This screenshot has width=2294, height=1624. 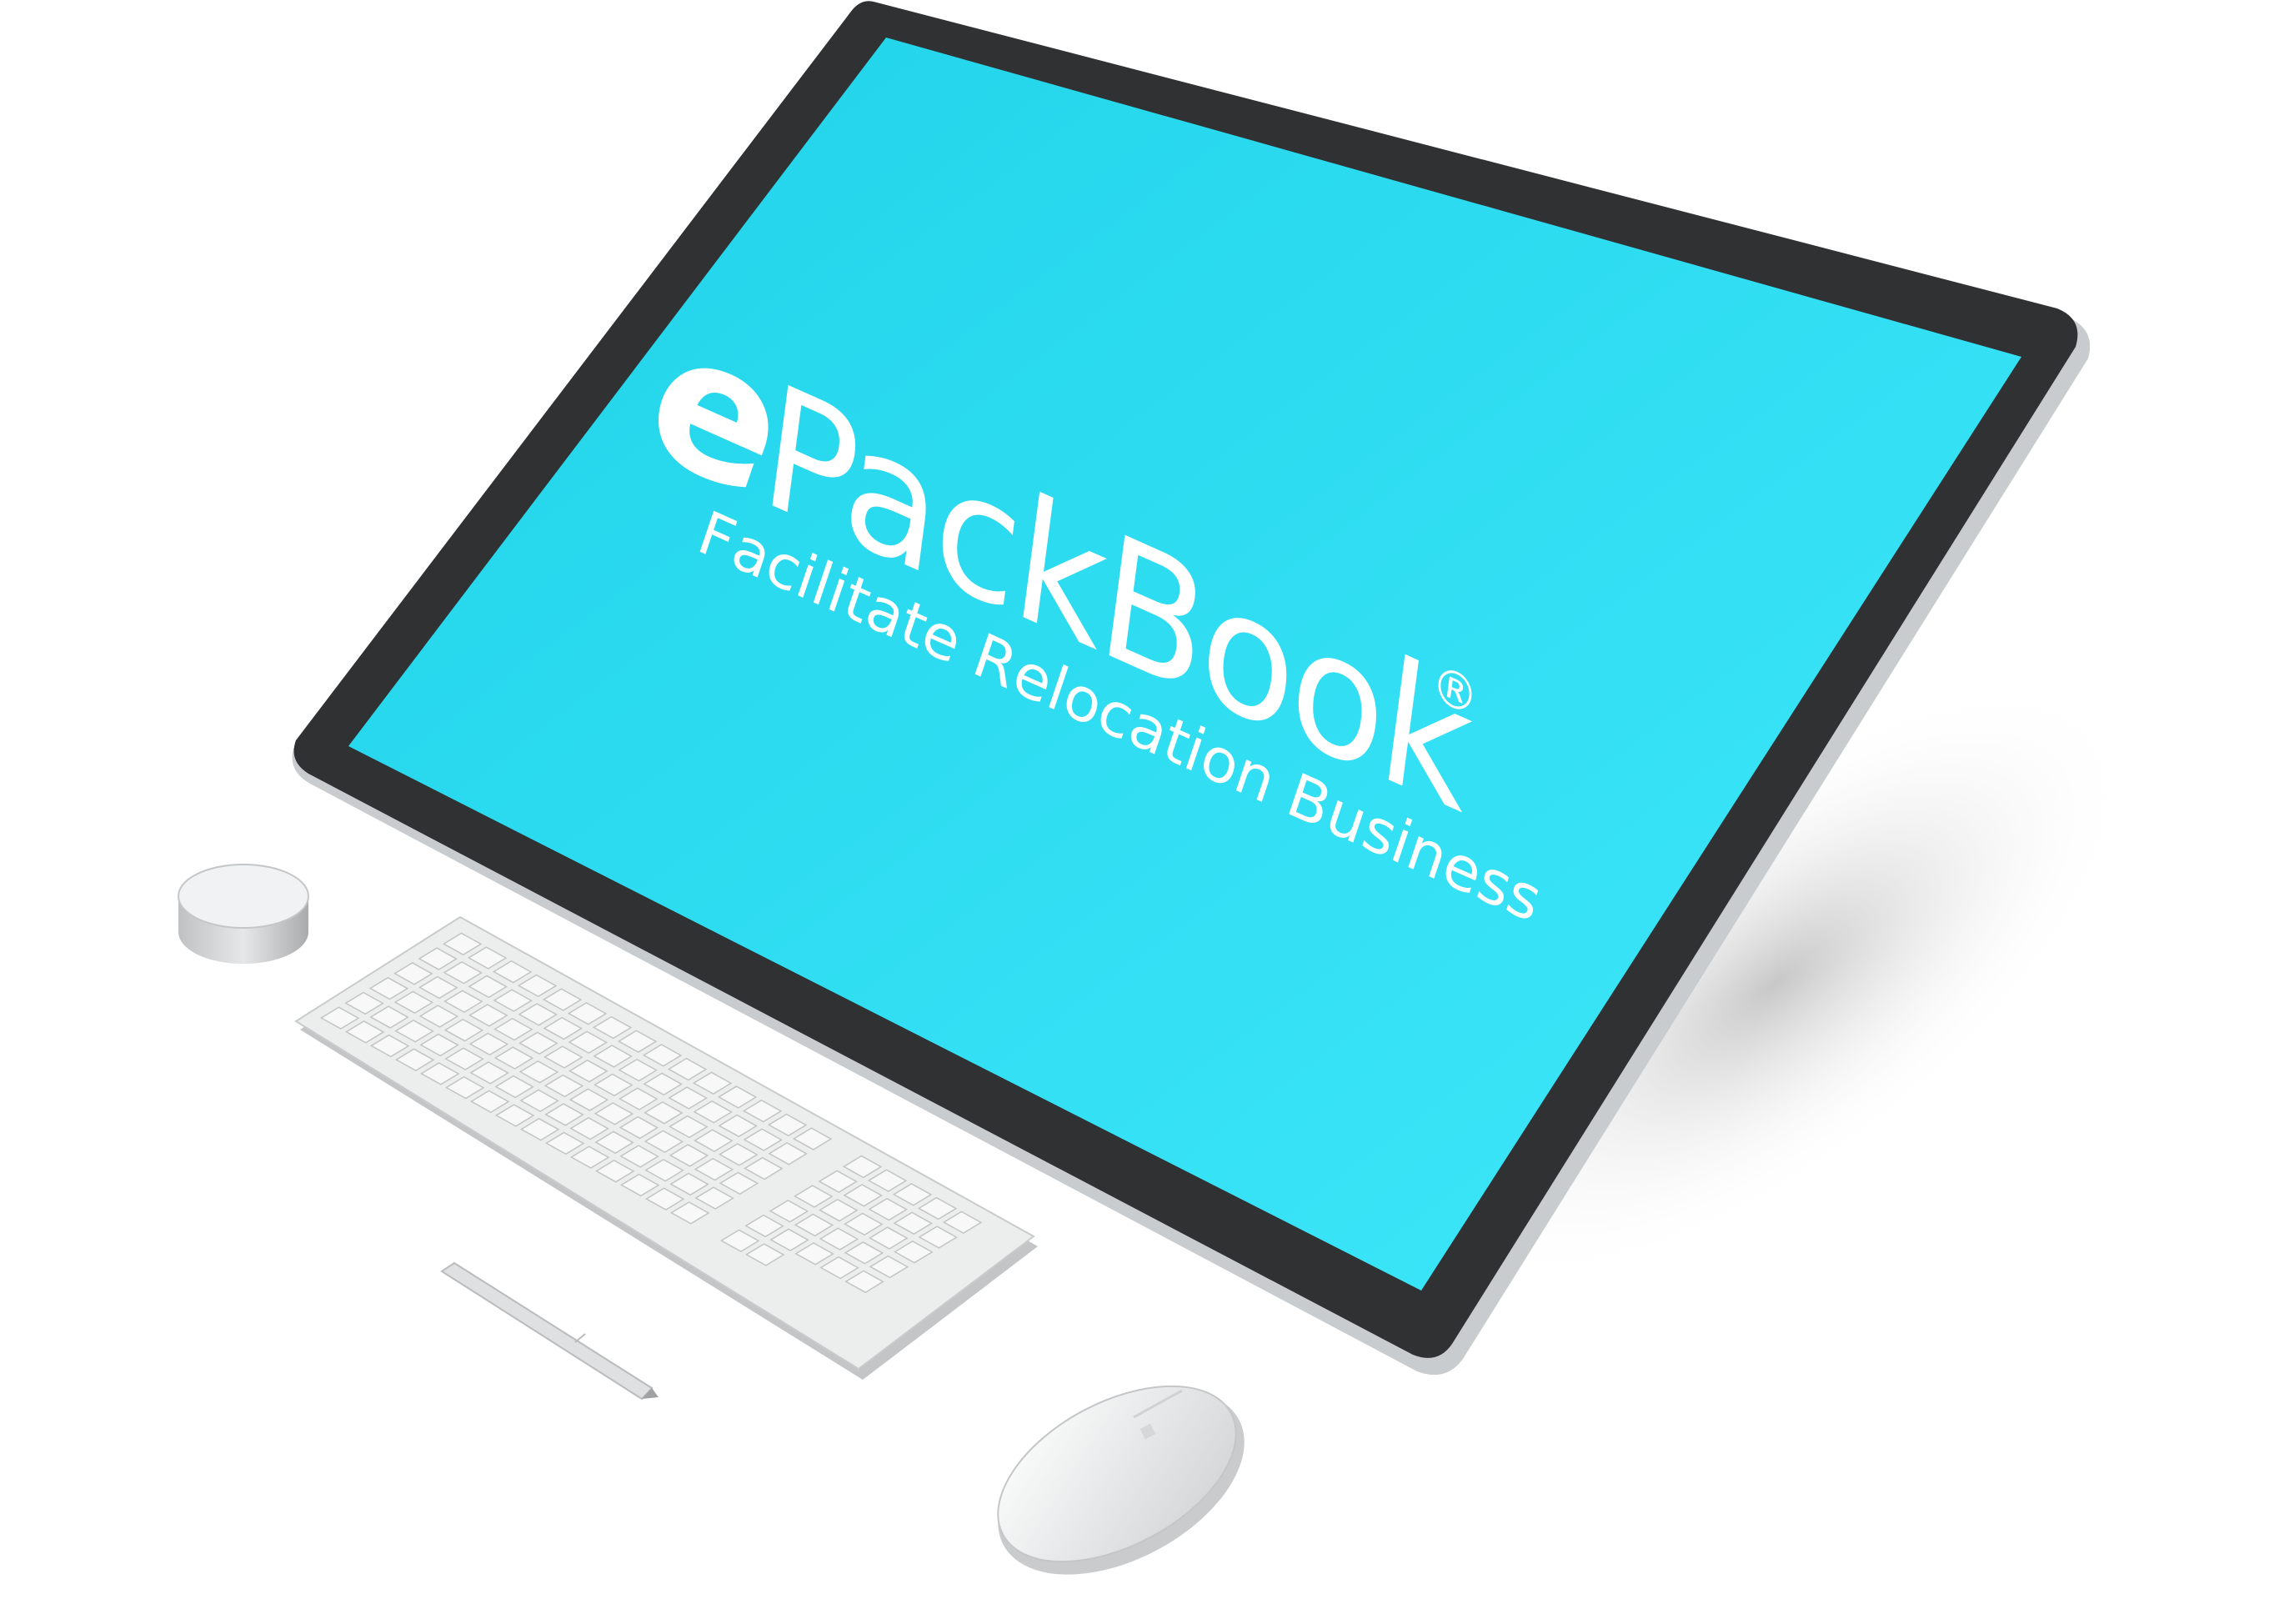 What do you see at coordinates (1121, 1480) in the screenshot?
I see `mouse` at bounding box center [1121, 1480].